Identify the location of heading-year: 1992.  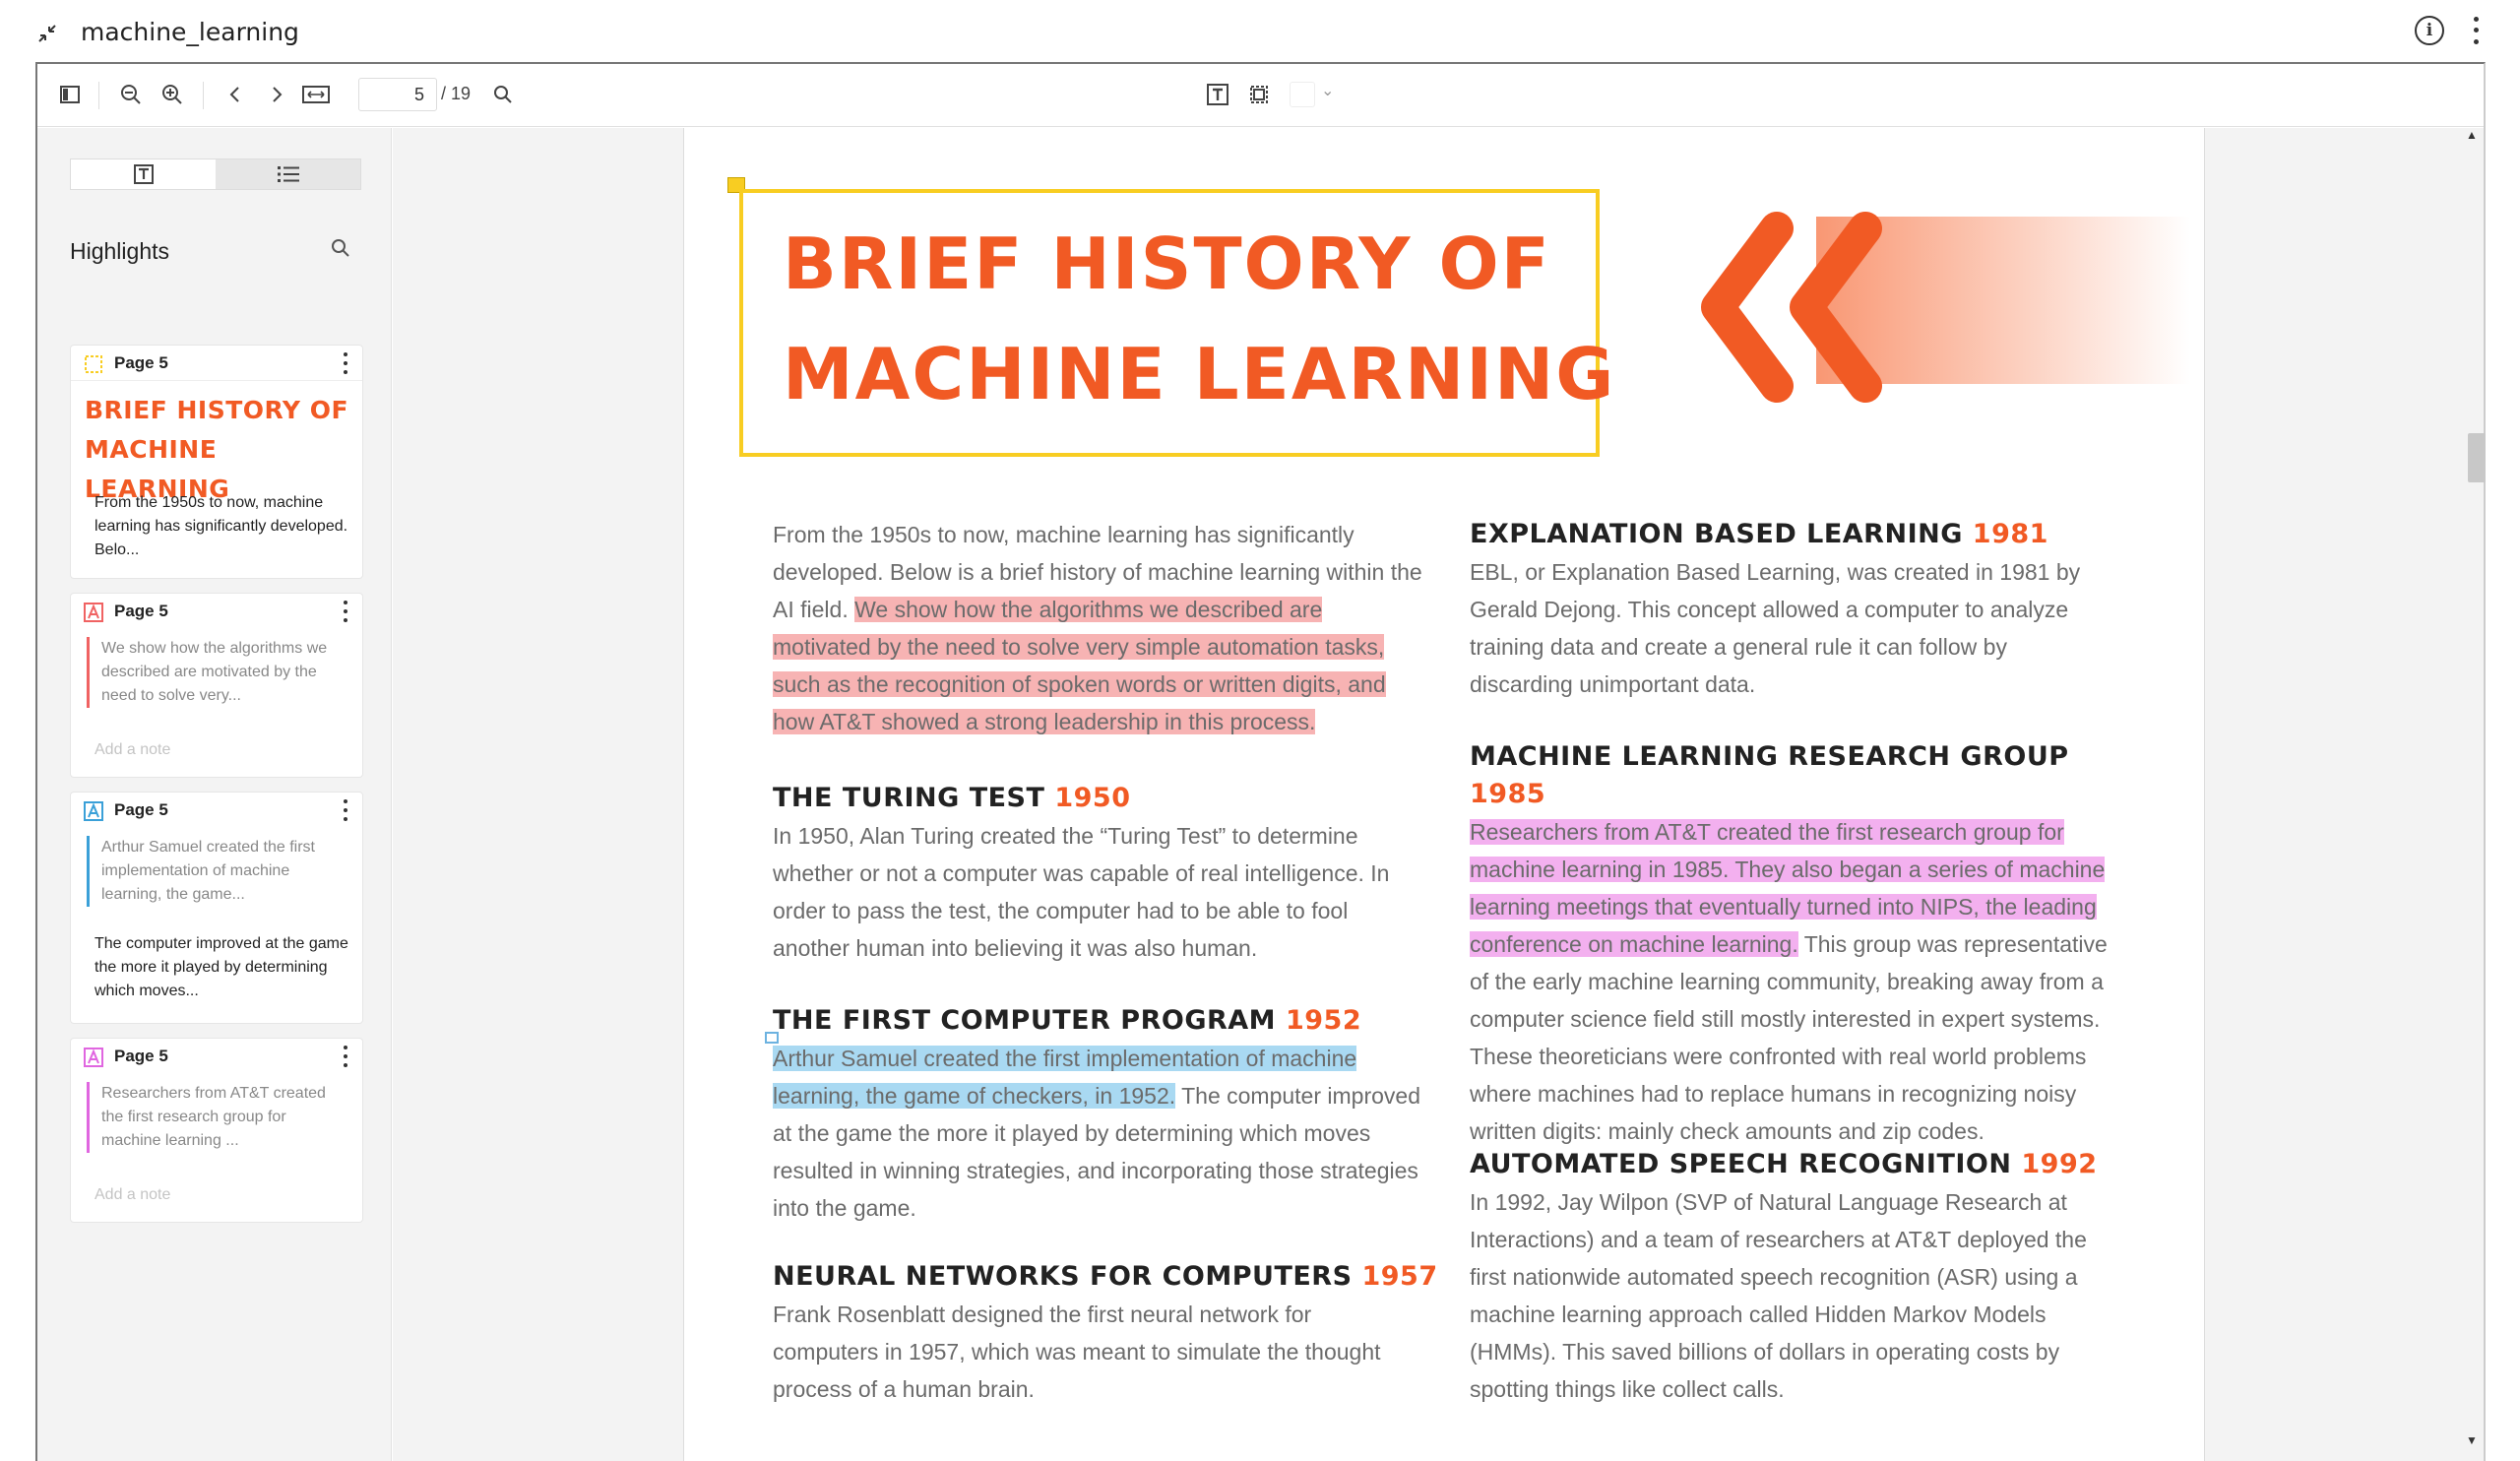
(2059, 1164).